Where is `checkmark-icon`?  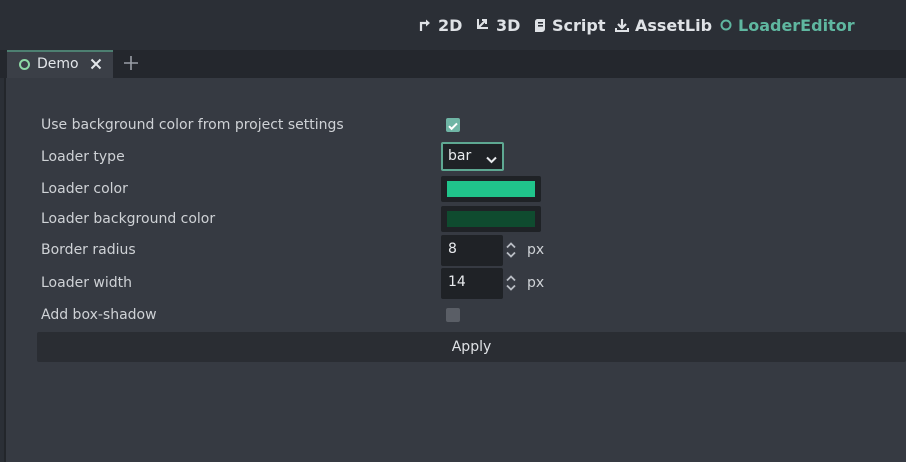 checkmark-icon is located at coordinates (453, 126).